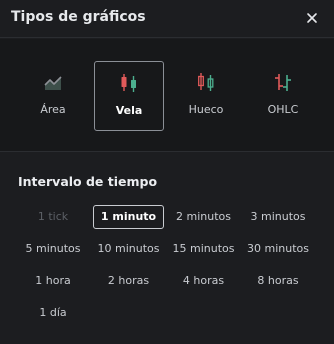 The width and height of the screenshot is (334, 344). Describe the element at coordinates (53, 82) in the screenshot. I see `area-chart-icon` at that location.